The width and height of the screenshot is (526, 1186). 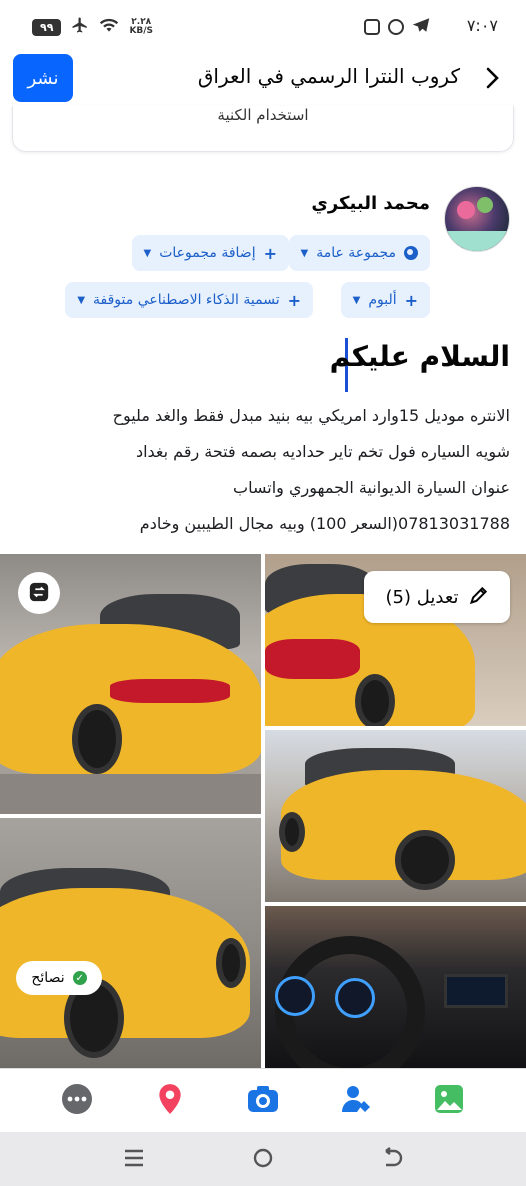 What do you see at coordinates (47, 27) in the screenshot?
I see `battery-indicator: ٩٩` at bounding box center [47, 27].